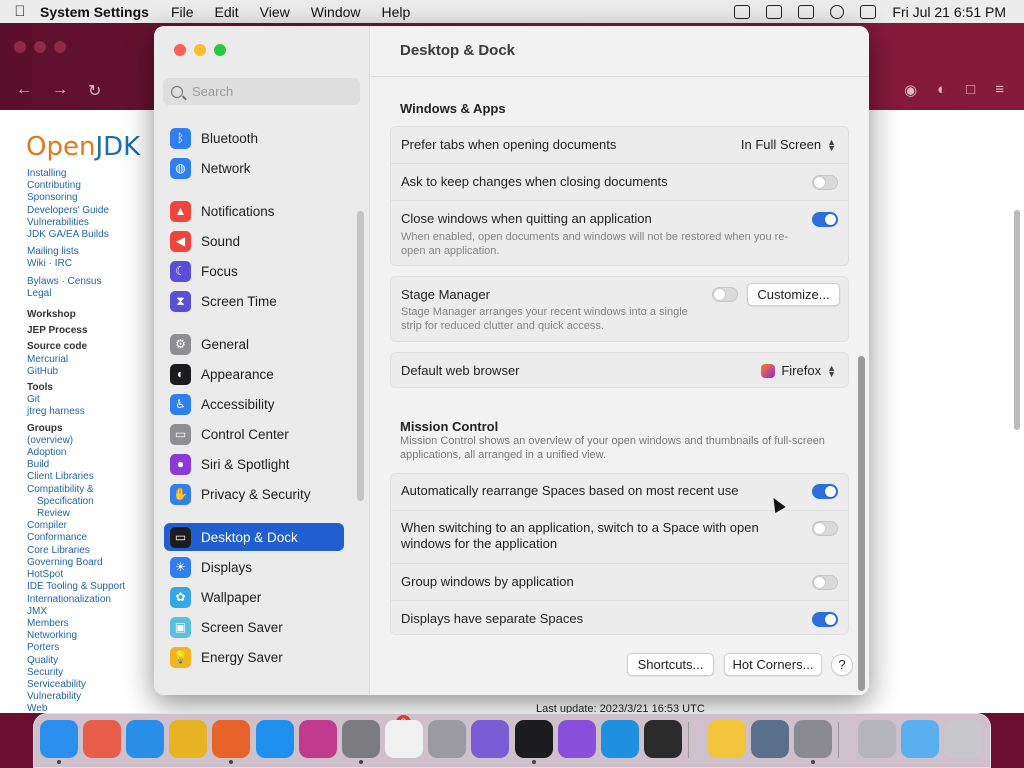 The height and width of the screenshot is (768, 1024). I want to click on sidebar-scrollbar, so click(360, 356).